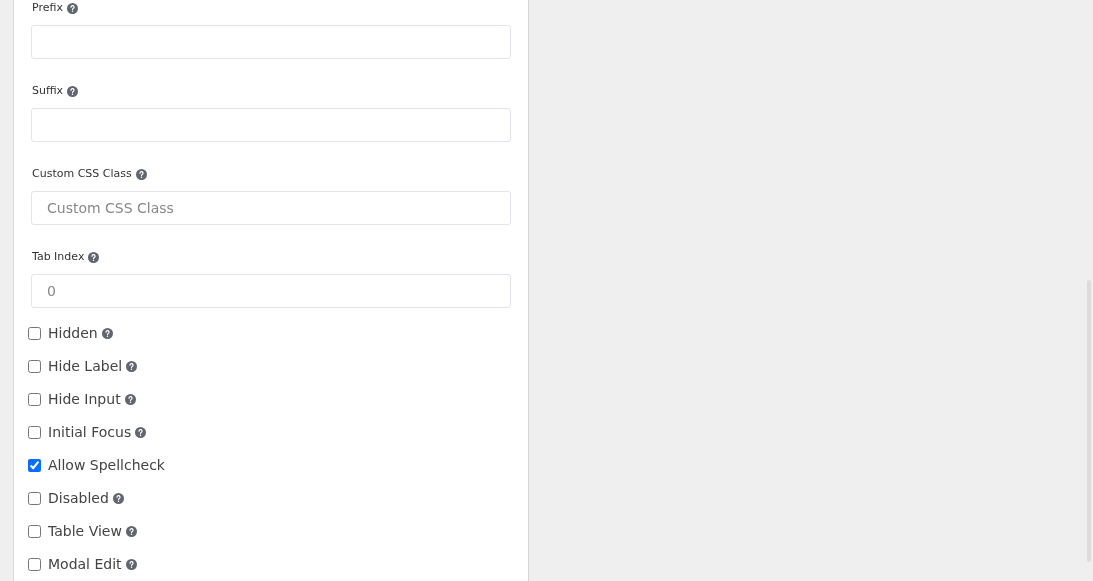  What do you see at coordinates (85, 531) in the screenshot?
I see `checkbox-label: Table View` at bounding box center [85, 531].